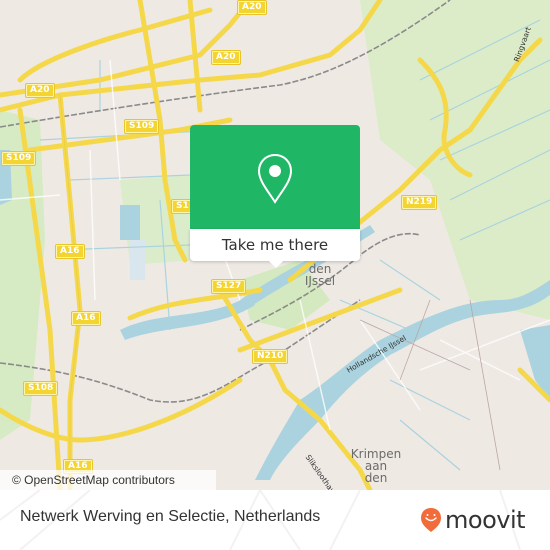 This screenshot has width=550, height=550. I want to click on location-title: Netwerk Werving en Selectie, Netherlands, so click(170, 516).